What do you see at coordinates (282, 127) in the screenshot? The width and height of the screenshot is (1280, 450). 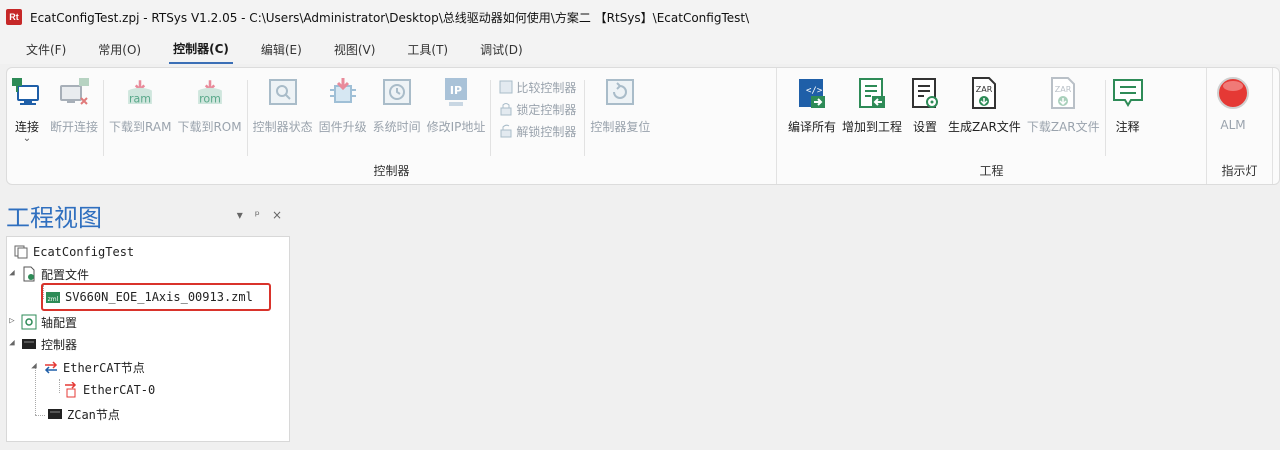 I see `controller-status-label: 控制器状态` at bounding box center [282, 127].